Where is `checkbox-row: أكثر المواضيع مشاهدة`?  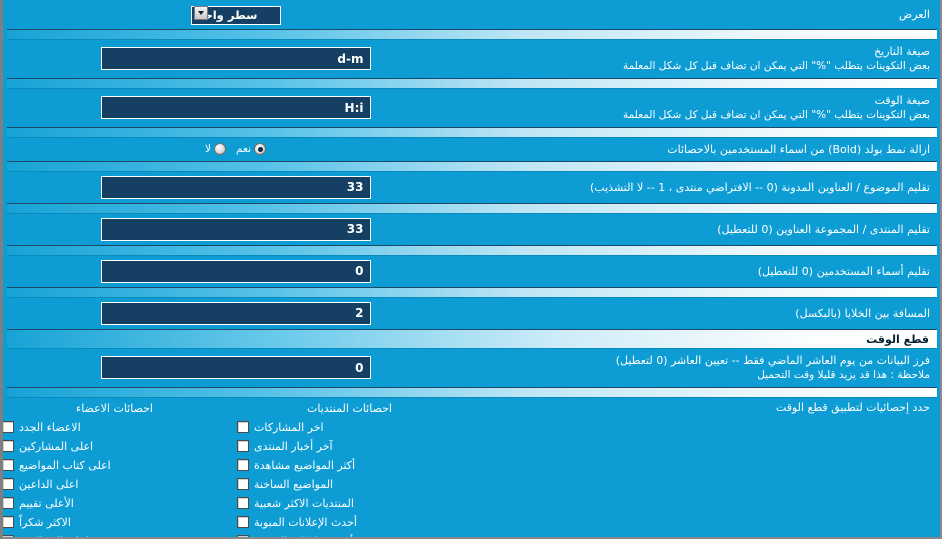
checkbox-row: أكثر المواضيع مشاهدة is located at coordinates (349, 465).